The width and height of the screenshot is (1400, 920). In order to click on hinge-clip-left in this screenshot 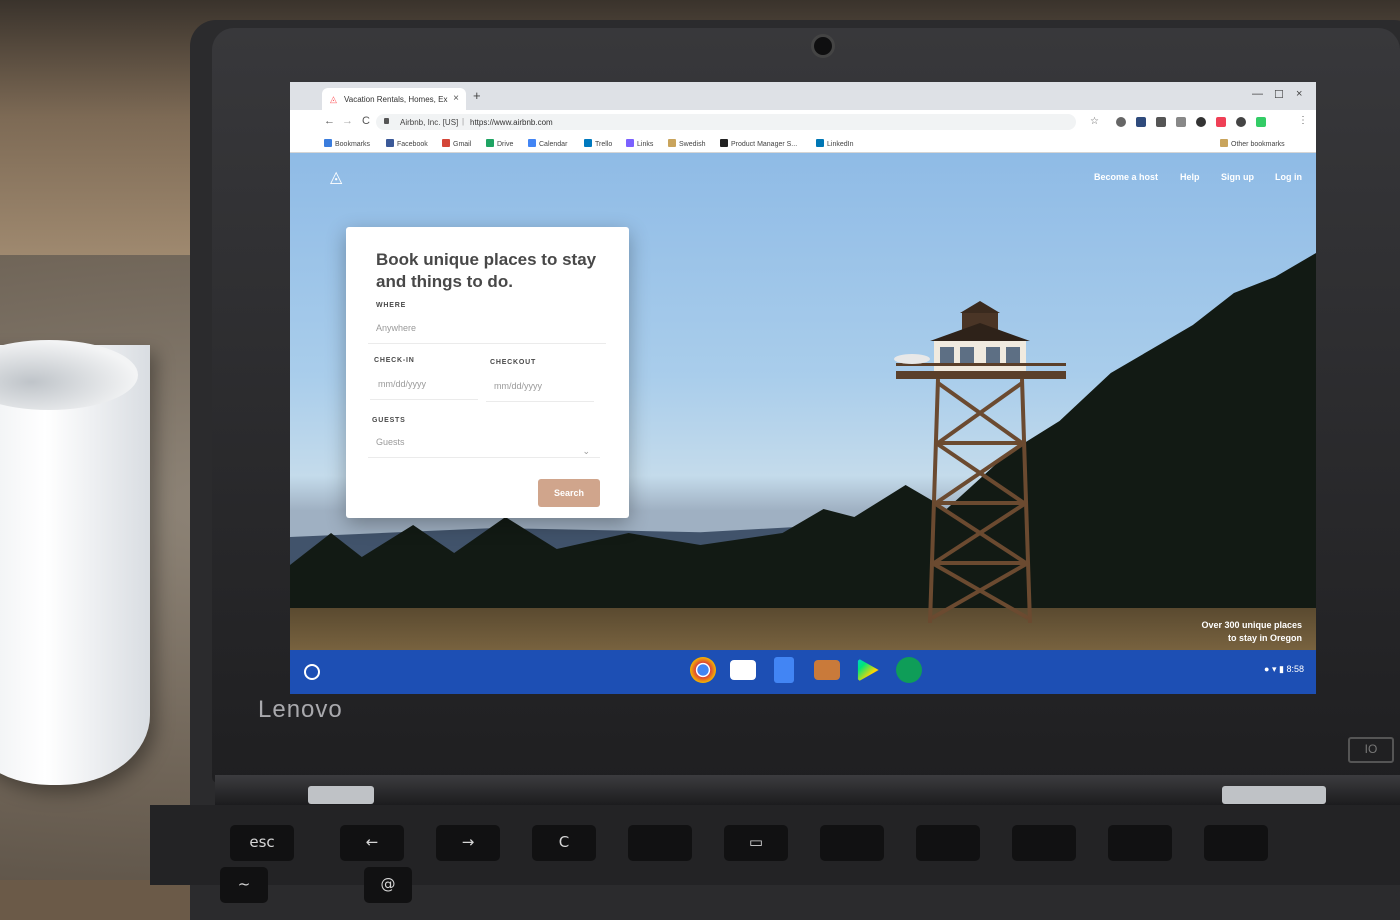, I will do `click(341, 795)`.